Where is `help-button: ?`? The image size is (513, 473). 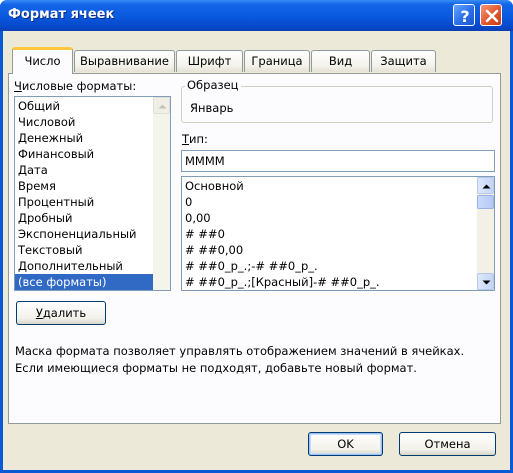 help-button: ? is located at coordinates (464, 15).